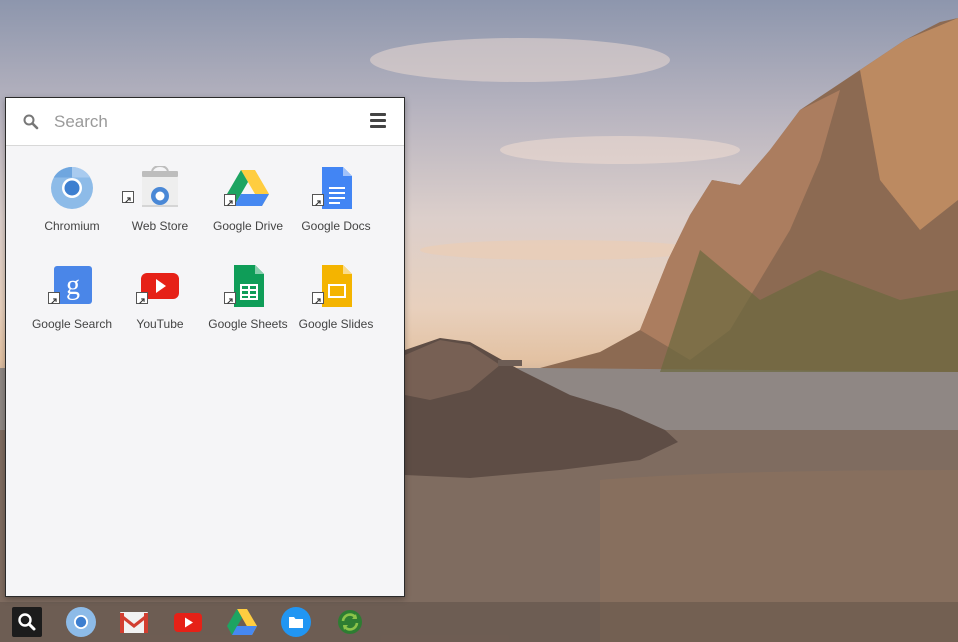 The width and height of the screenshot is (958, 642). I want to click on hamburger-menu-icon, so click(378, 121).